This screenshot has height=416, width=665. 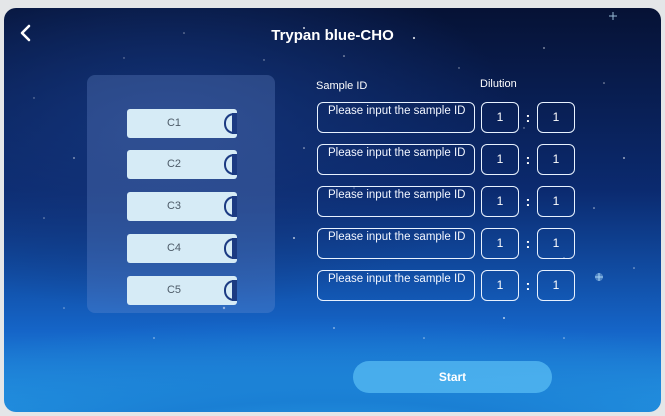 What do you see at coordinates (396, 285) in the screenshot?
I see `sample-id-input-c5: Please input the sample ID` at bounding box center [396, 285].